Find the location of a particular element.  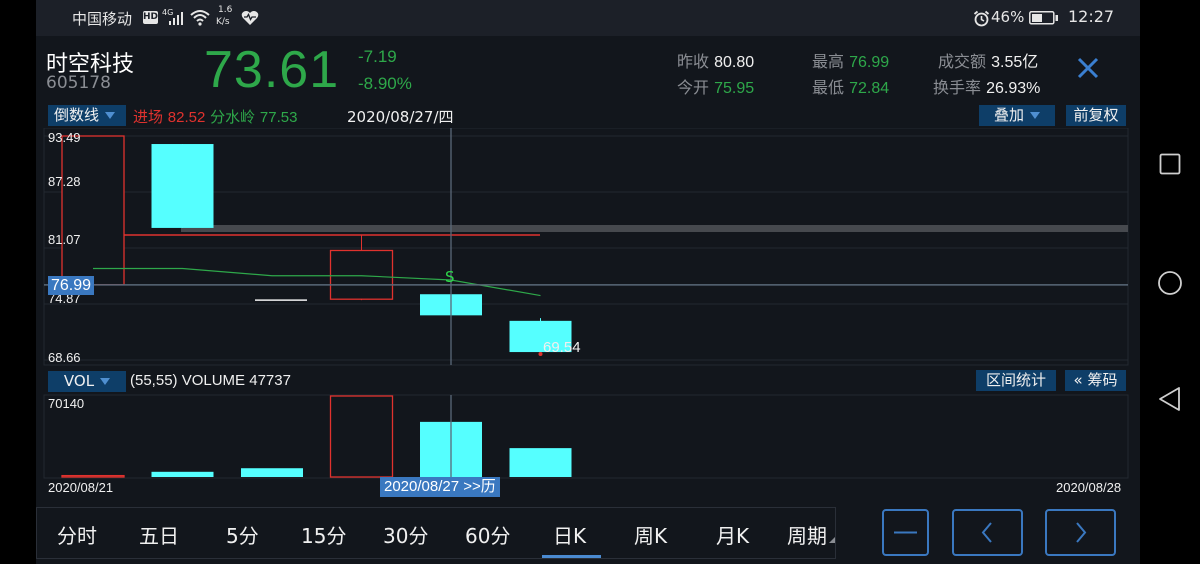

amount-label: 成交额 is located at coordinates (962, 61).